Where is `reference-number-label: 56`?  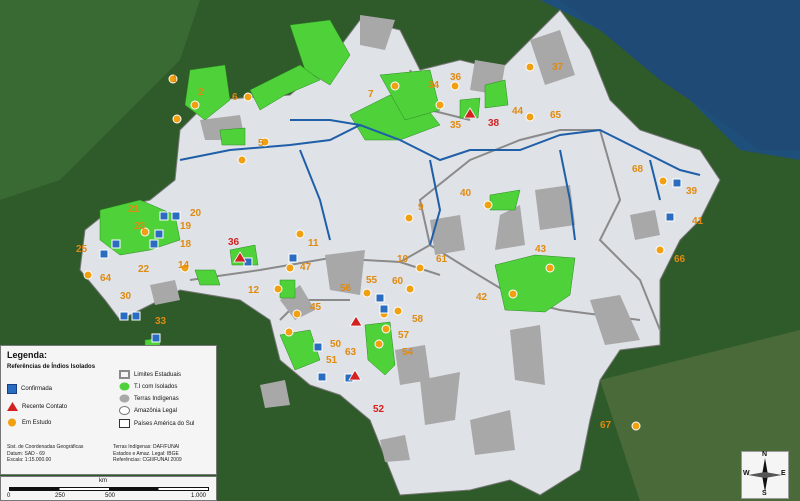
reference-number-label: 56 is located at coordinates (346, 288).